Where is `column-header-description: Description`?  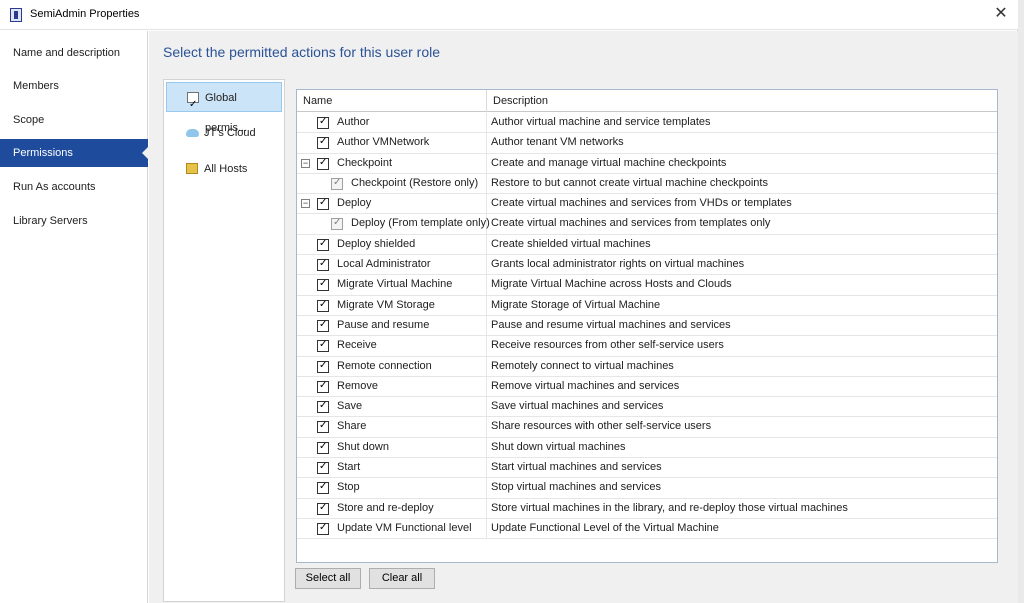 column-header-description: Description is located at coordinates (742, 101).